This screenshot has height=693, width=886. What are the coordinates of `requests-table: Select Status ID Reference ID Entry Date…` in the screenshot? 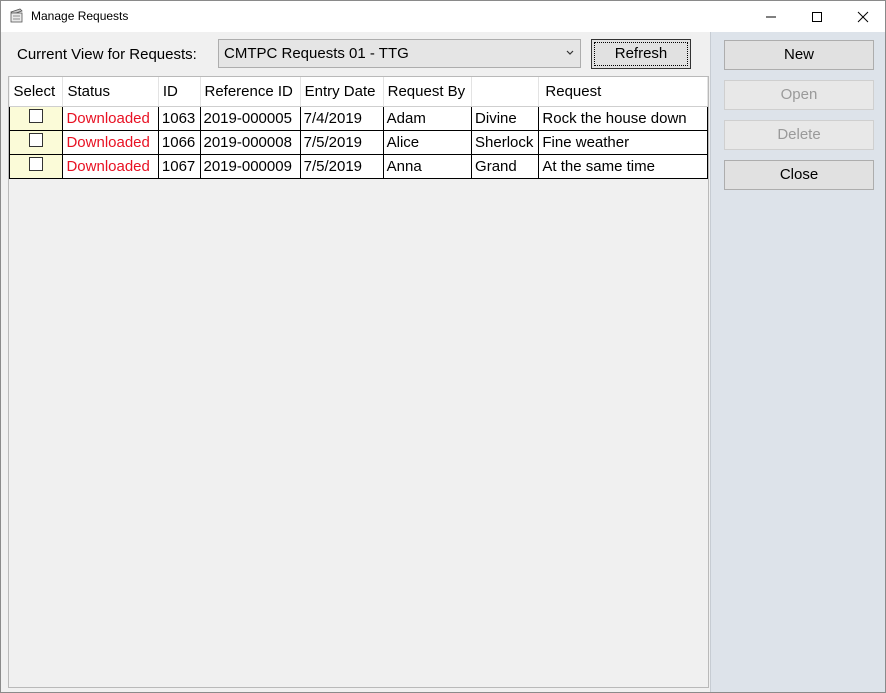 It's located at (358, 128).